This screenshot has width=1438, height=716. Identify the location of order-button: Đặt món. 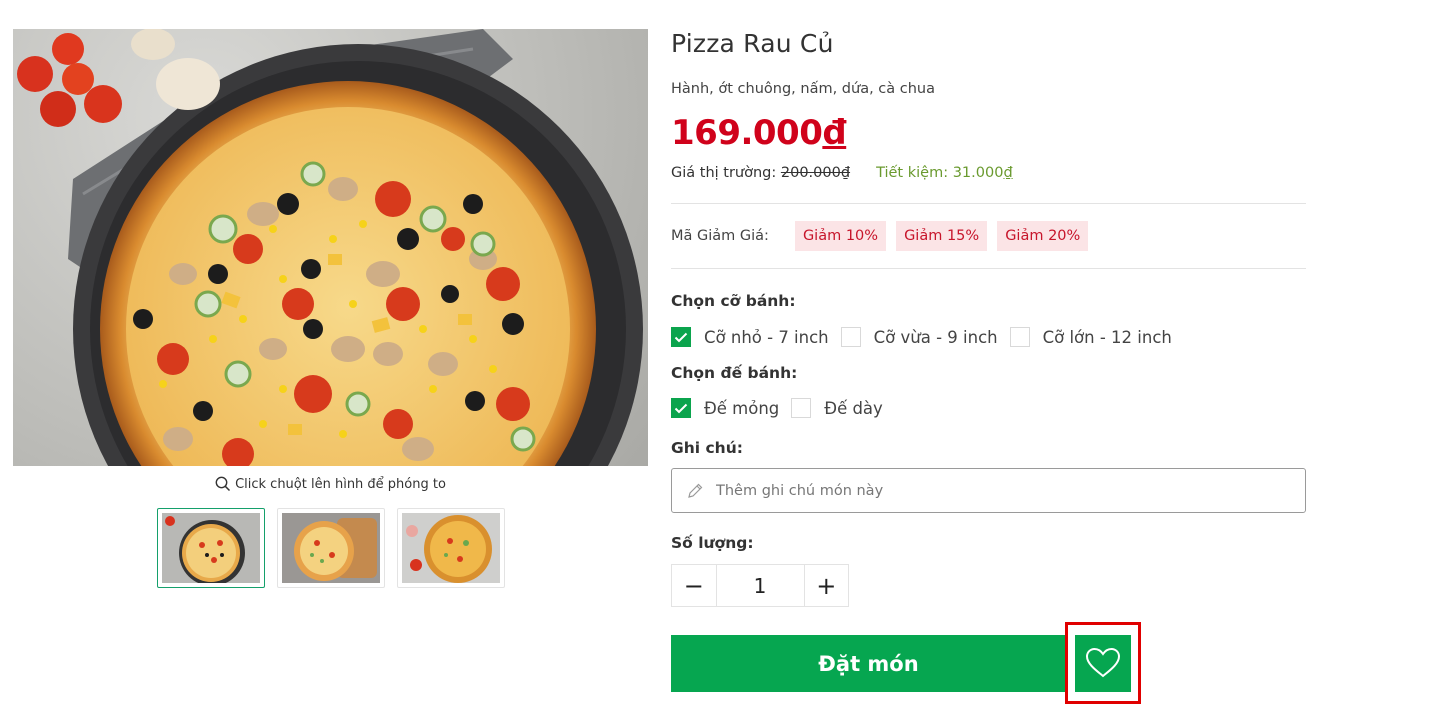
(868, 663).